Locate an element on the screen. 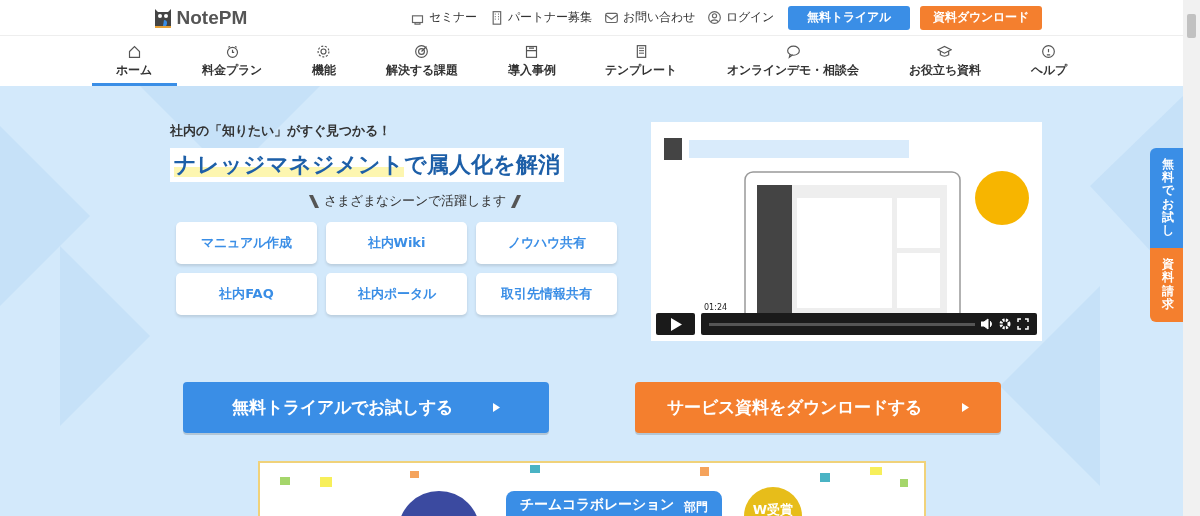 The image size is (1200, 516). chat-icon is located at coordinates (793, 51).